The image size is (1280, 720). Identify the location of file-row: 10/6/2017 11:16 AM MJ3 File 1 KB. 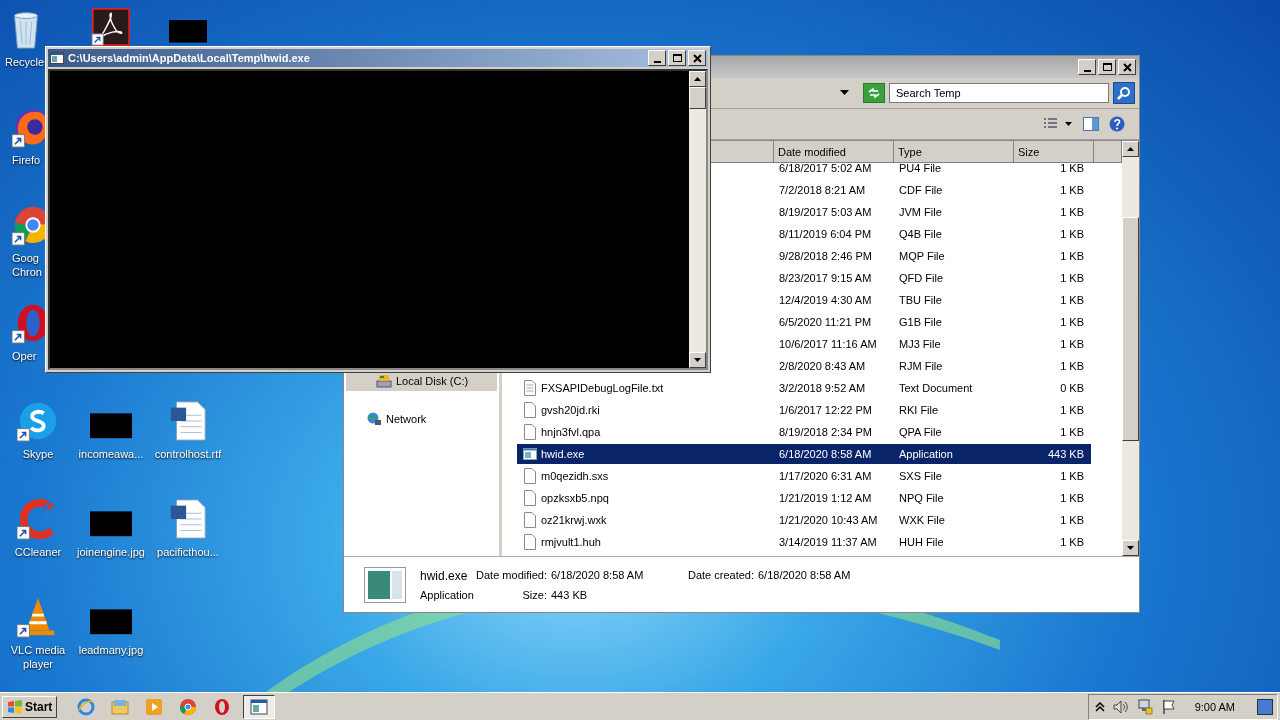
(932, 344).